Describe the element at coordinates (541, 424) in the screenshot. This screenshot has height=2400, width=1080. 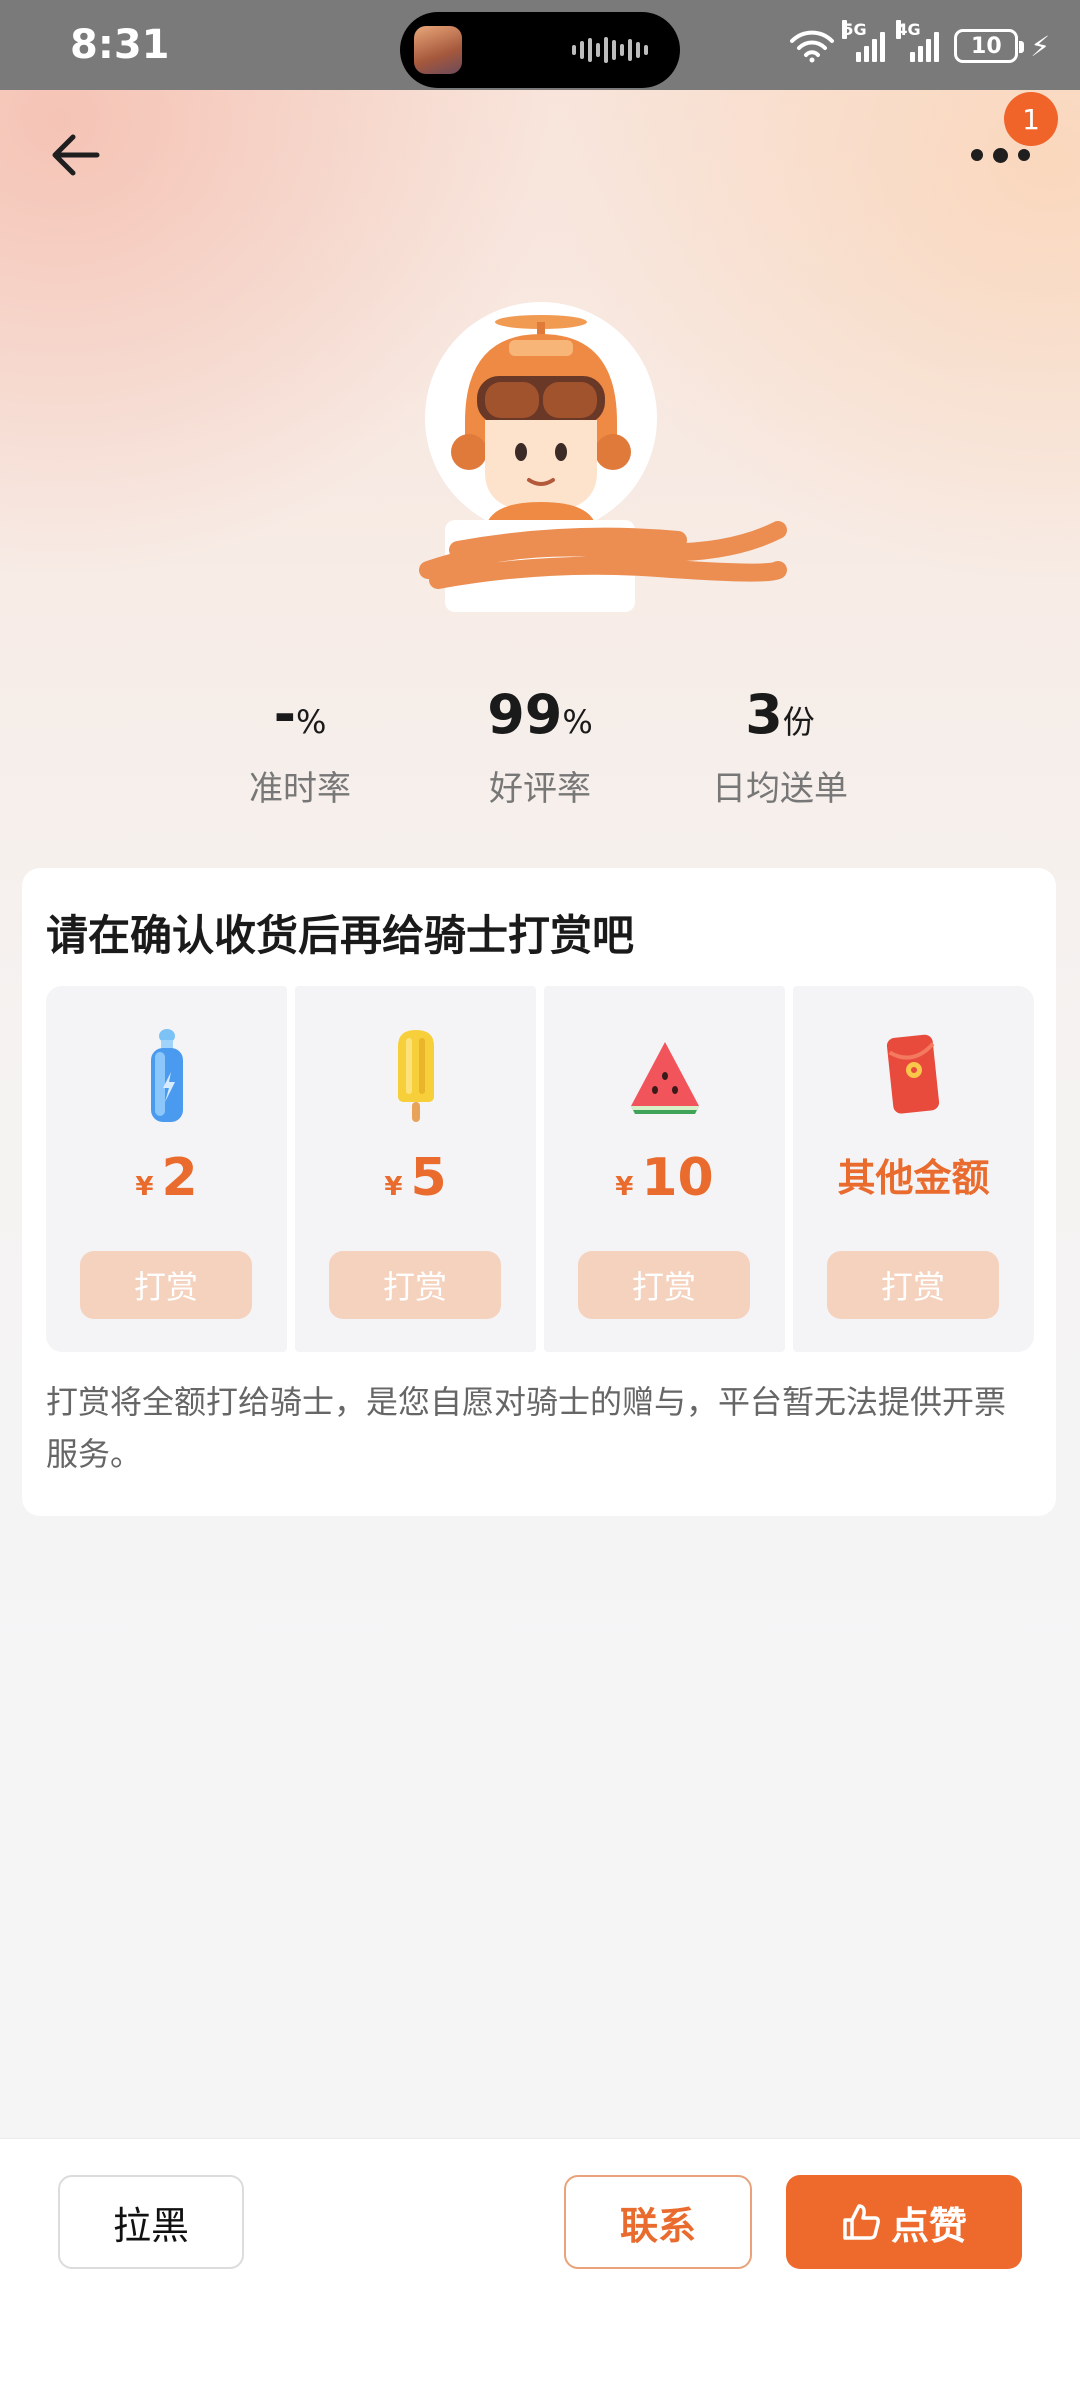
I see `rider-mascot-icon` at that location.